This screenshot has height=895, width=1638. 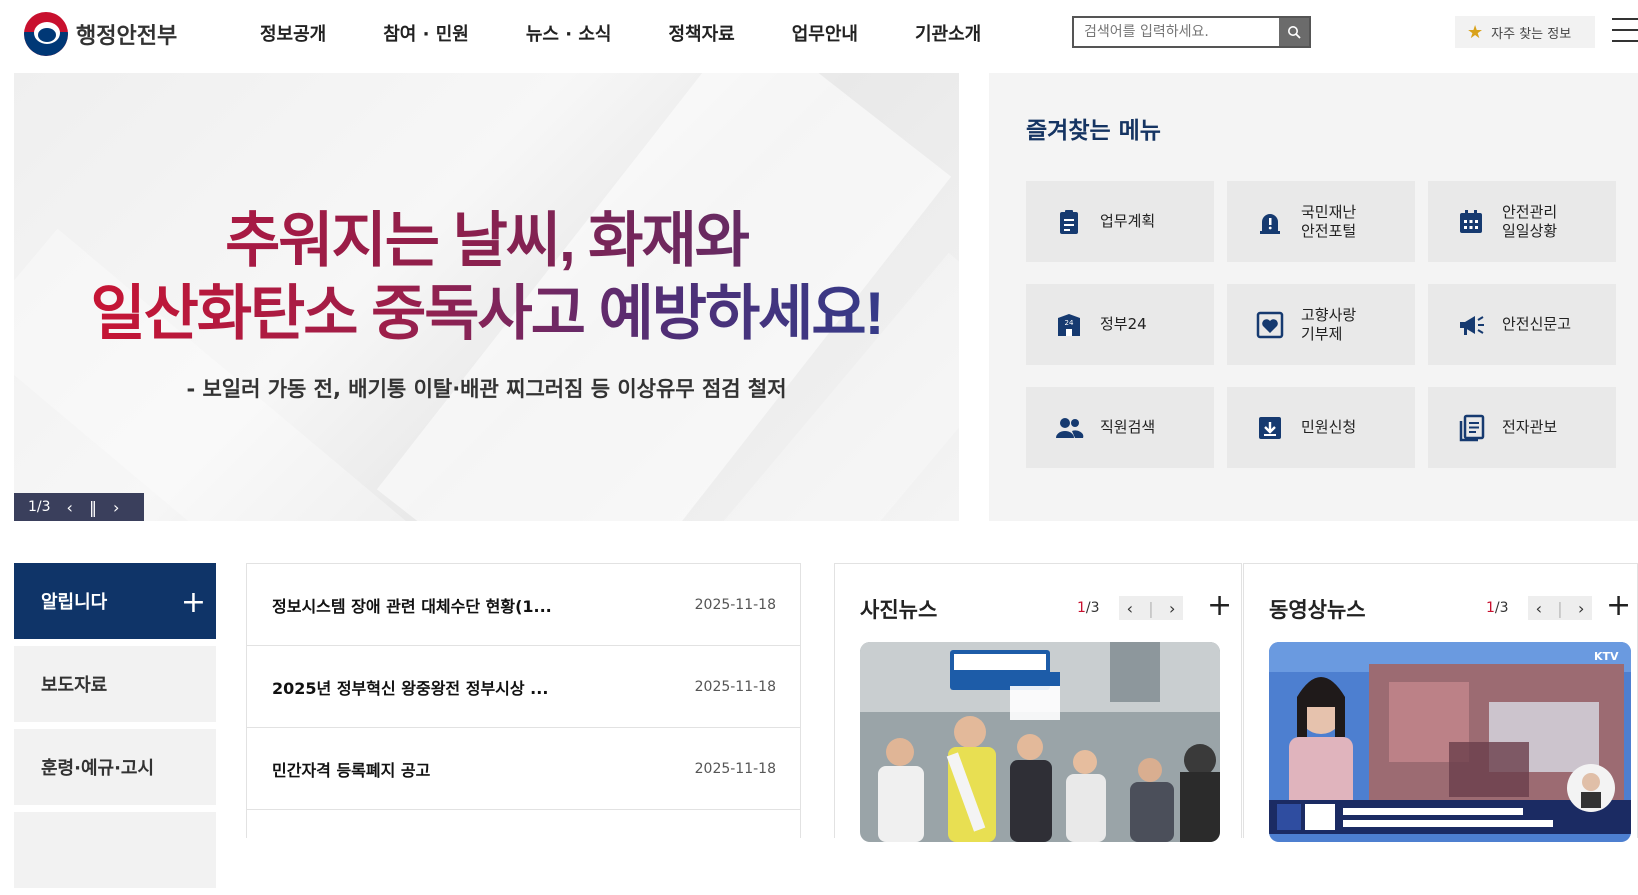 What do you see at coordinates (1625, 31) in the screenshot?
I see `hamburger-menu-icon` at bounding box center [1625, 31].